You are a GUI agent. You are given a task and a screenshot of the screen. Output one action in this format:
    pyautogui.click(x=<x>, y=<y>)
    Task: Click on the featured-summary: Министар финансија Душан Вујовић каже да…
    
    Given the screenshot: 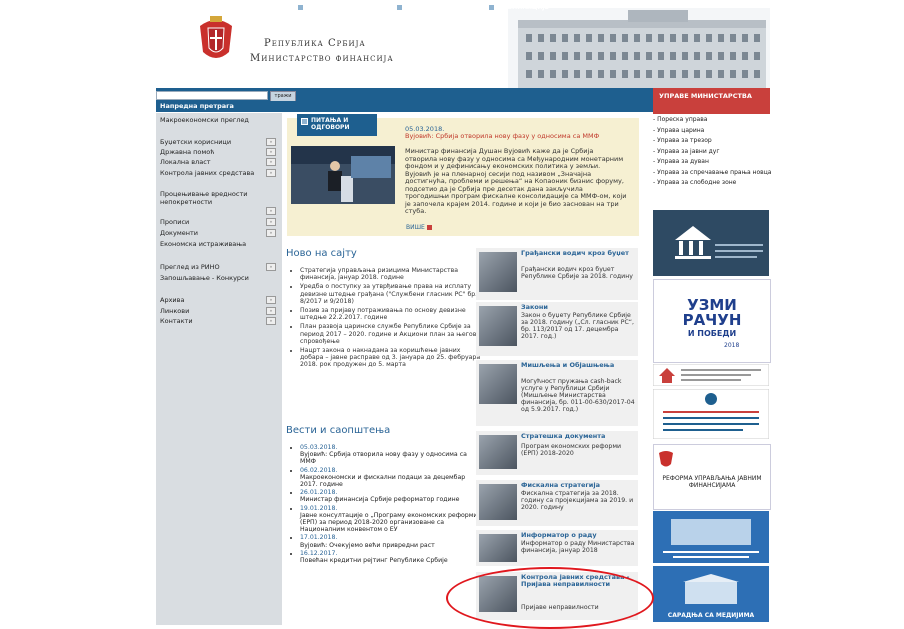 What is the action you would take?
    pyautogui.click(x=516, y=181)
    